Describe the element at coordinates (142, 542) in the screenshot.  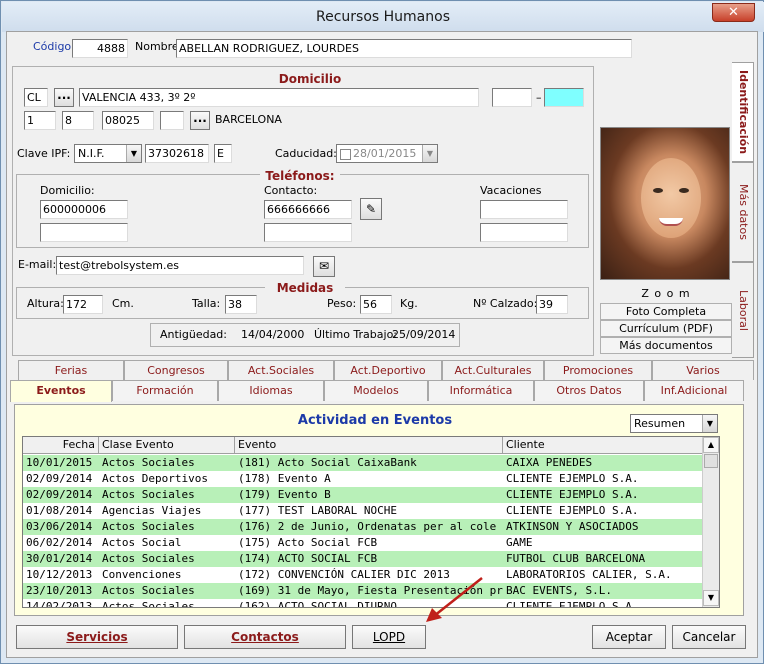
I see `cell-clase: Actos Social` at that location.